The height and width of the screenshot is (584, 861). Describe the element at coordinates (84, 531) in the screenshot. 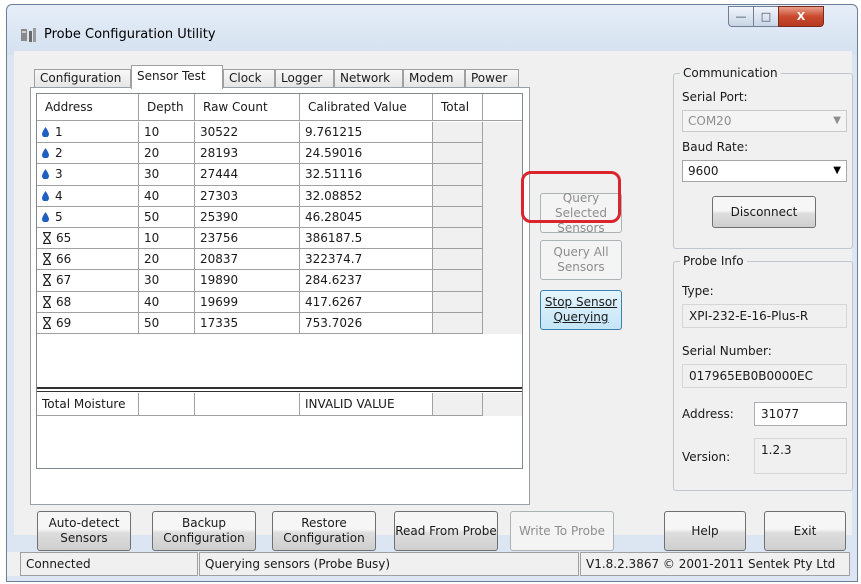

I see `auto-detect-sensors-button: Auto-detect Sensors` at that location.